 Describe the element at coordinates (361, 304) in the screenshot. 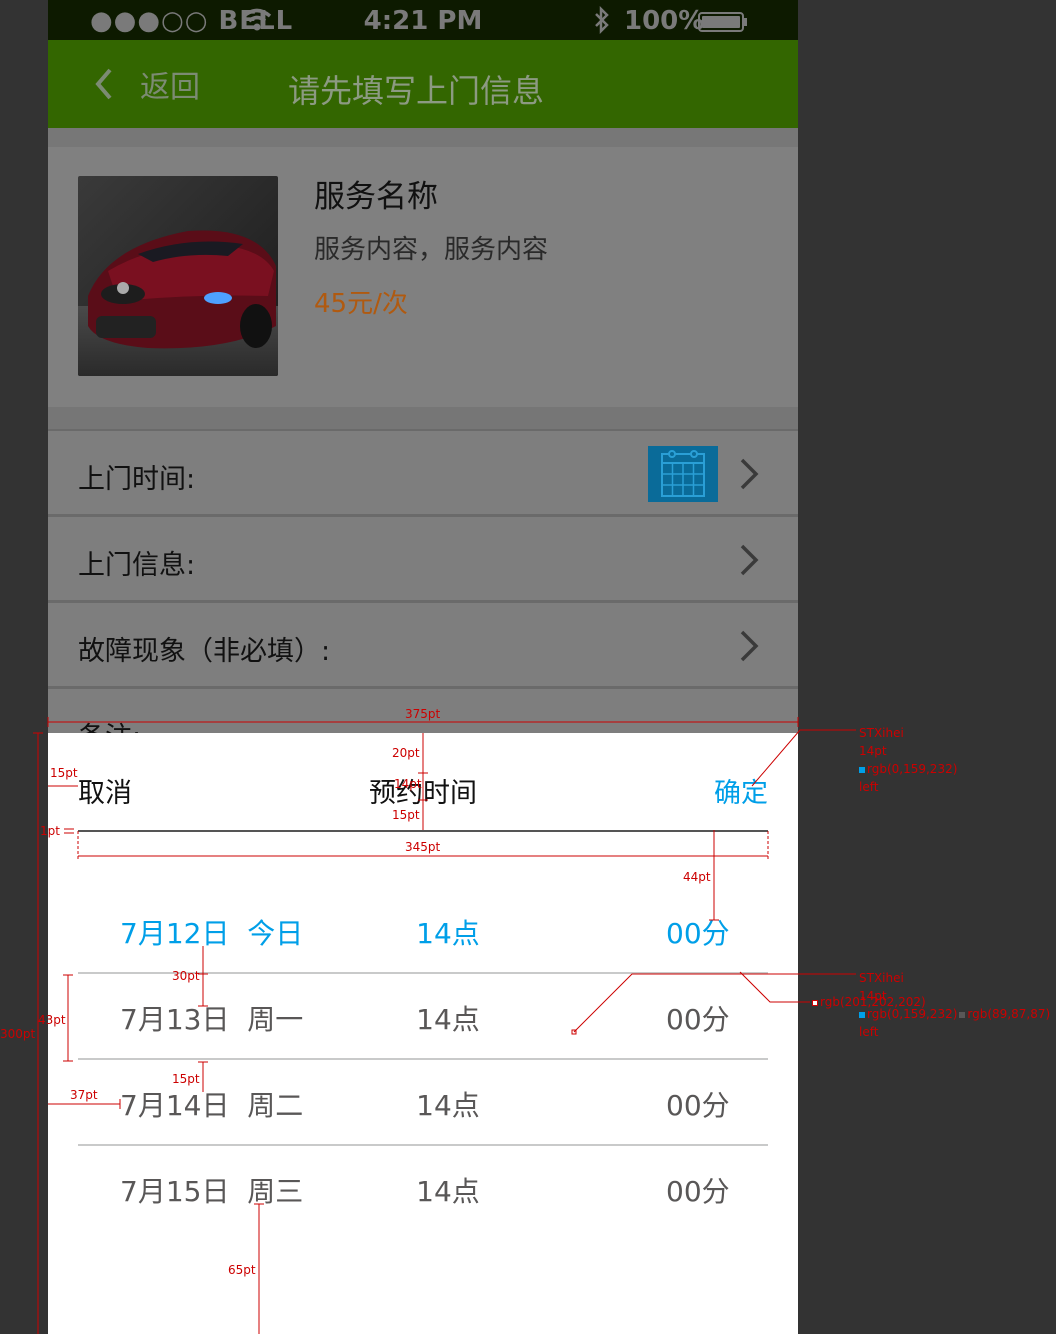

I see `service-price: 45元/次` at that location.